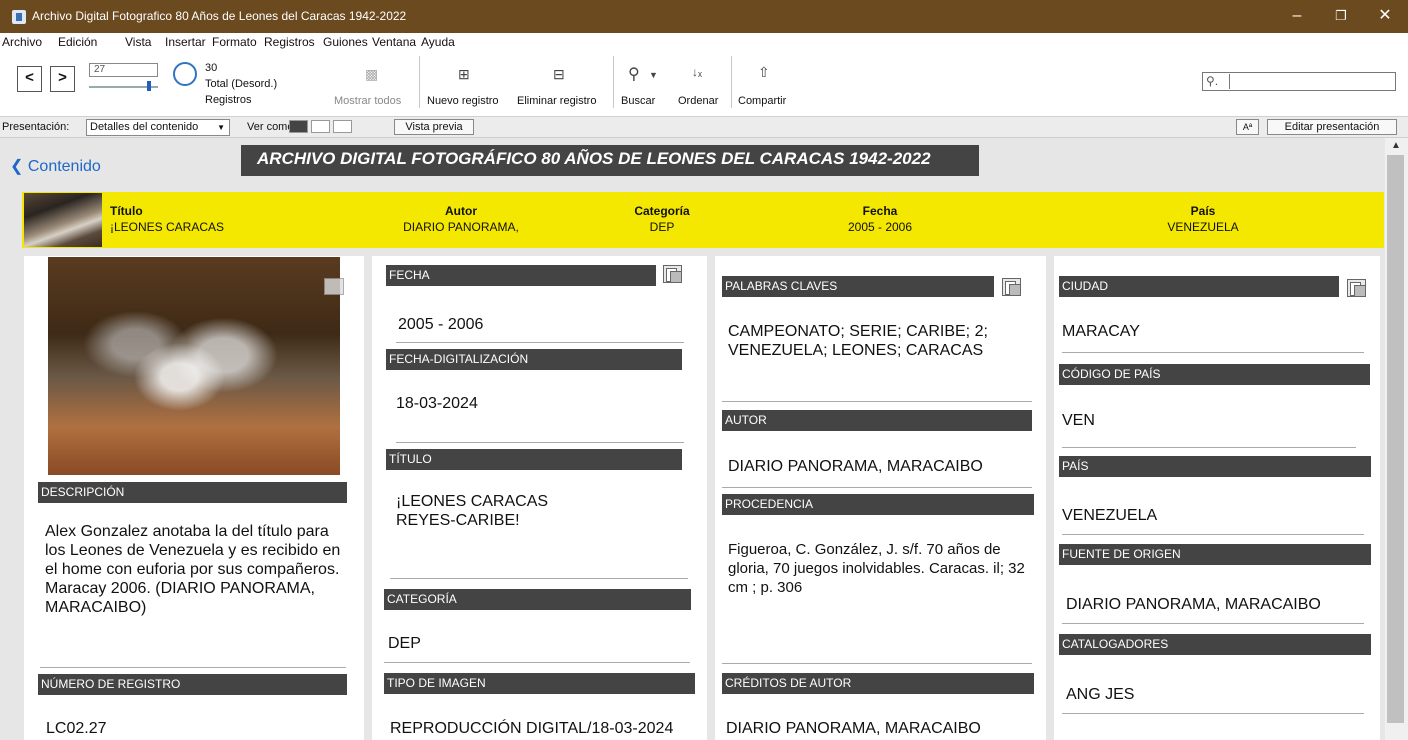 The height and width of the screenshot is (740, 1408). Describe the element at coordinates (123, 70) in the screenshot. I see `record-number-input: 27` at that location.